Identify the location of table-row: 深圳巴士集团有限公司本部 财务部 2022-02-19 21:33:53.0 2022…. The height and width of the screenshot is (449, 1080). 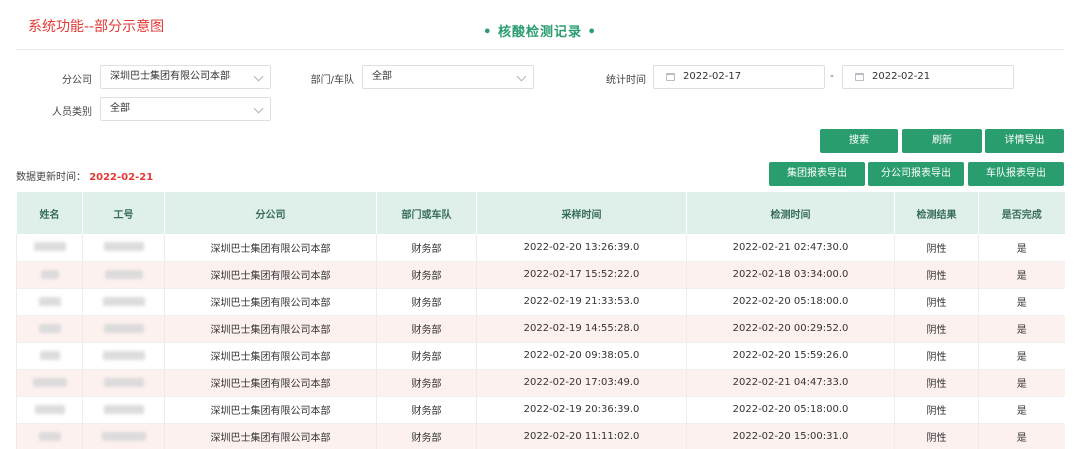
(540, 302).